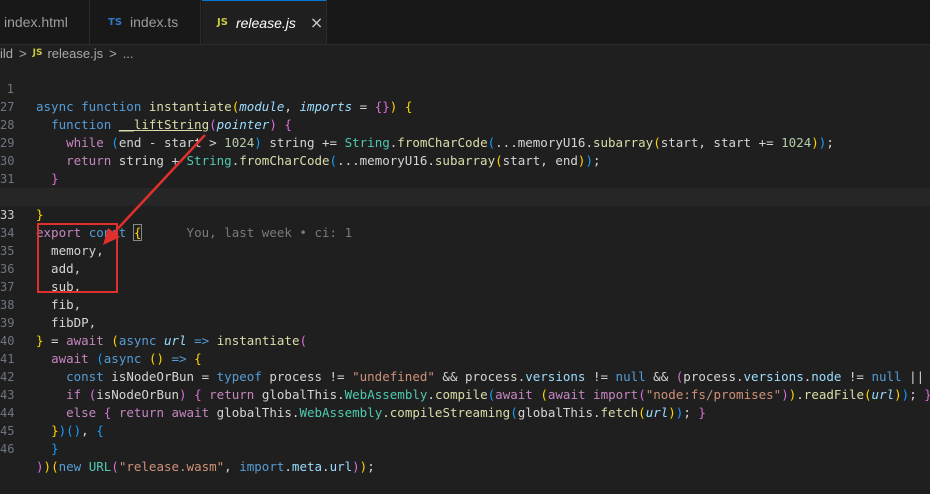 Image resolution: width=930 pixels, height=494 pixels. Describe the element at coordinates (154, 189) in the screenshot. I see `annotation-arrow` at that location.